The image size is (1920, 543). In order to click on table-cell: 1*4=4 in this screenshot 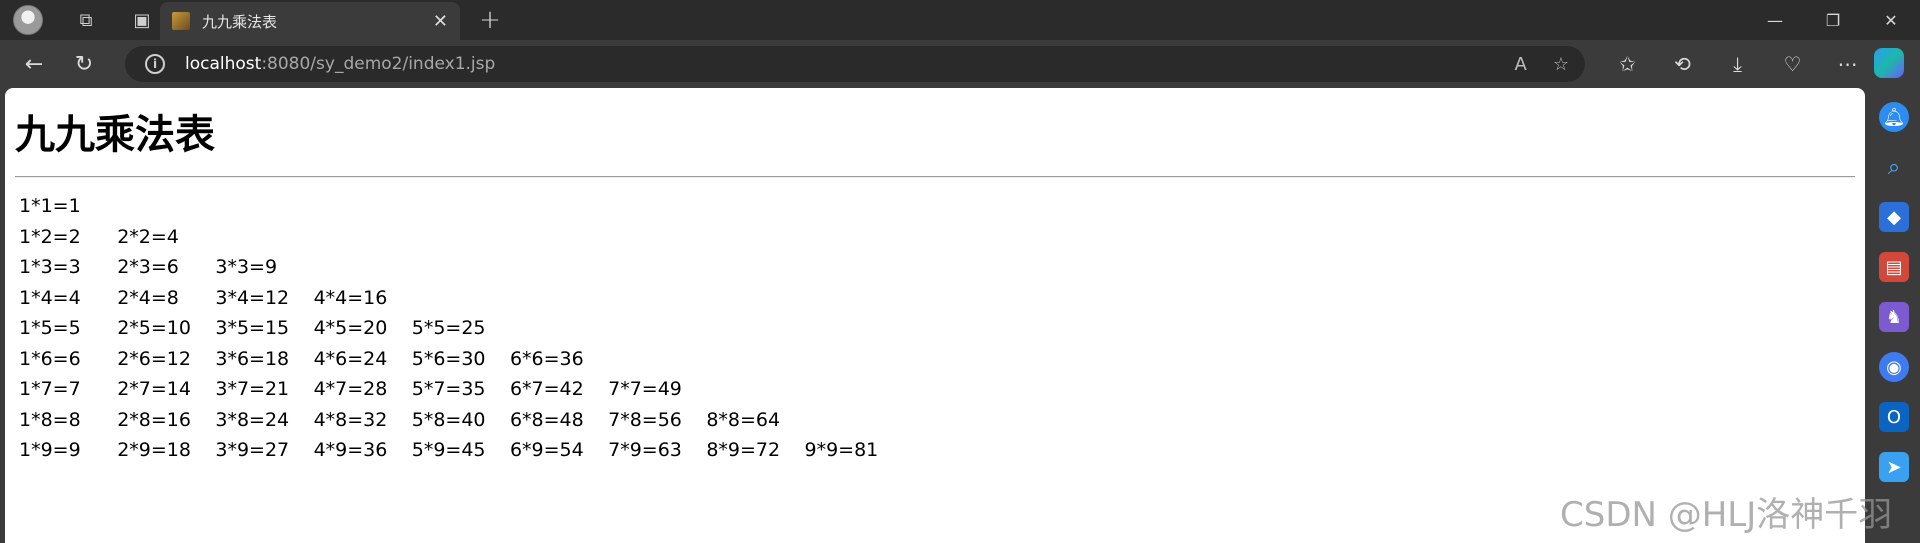, I will do `click(50, 297)`.